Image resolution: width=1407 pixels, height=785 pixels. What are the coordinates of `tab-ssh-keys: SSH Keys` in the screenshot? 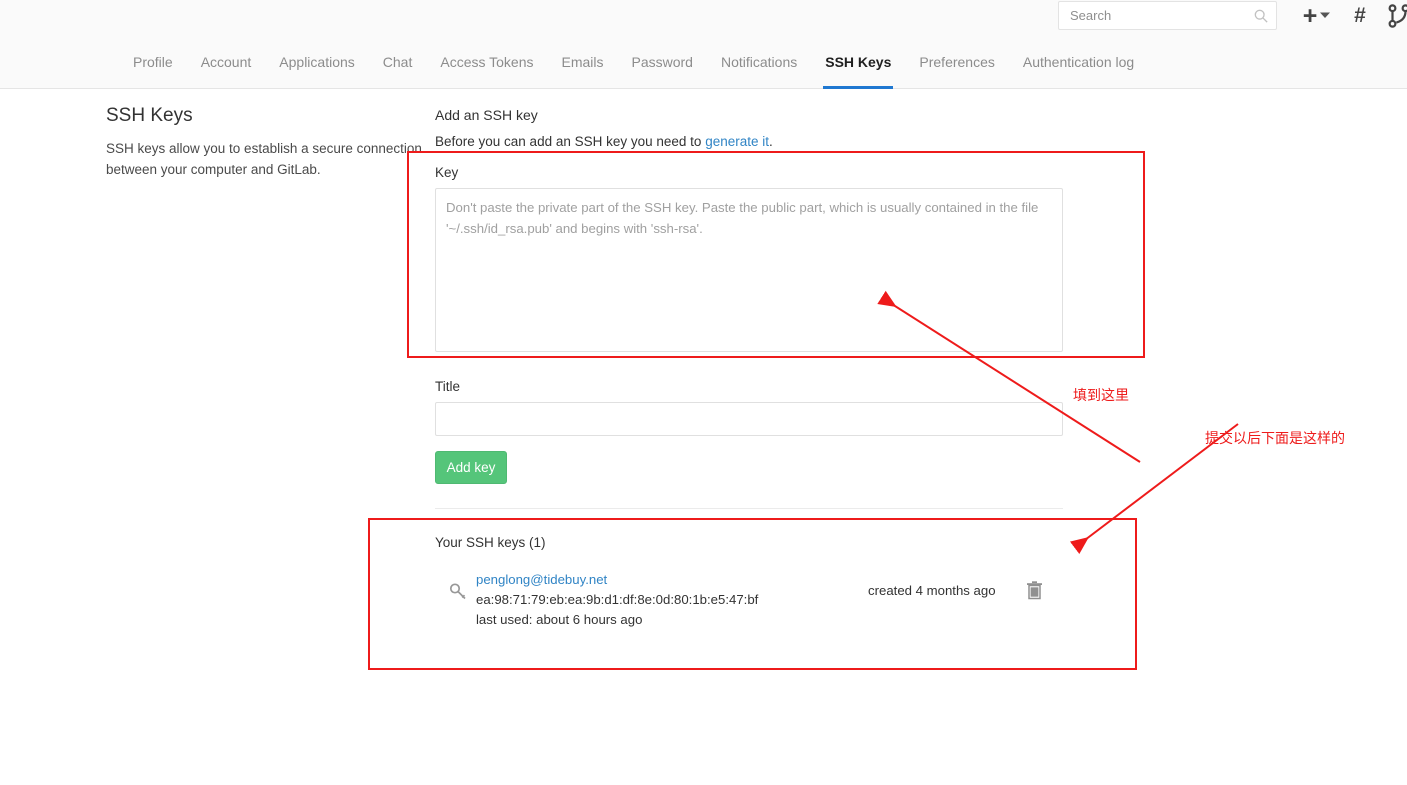 It's located at (858, 60).